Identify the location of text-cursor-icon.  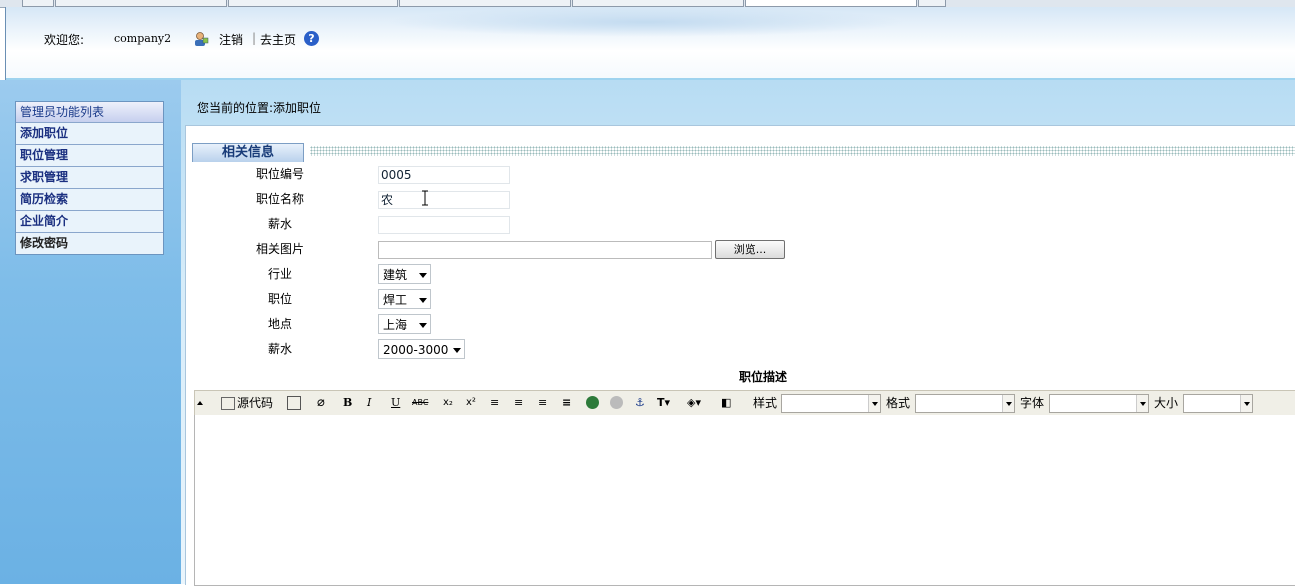
(425, 198).